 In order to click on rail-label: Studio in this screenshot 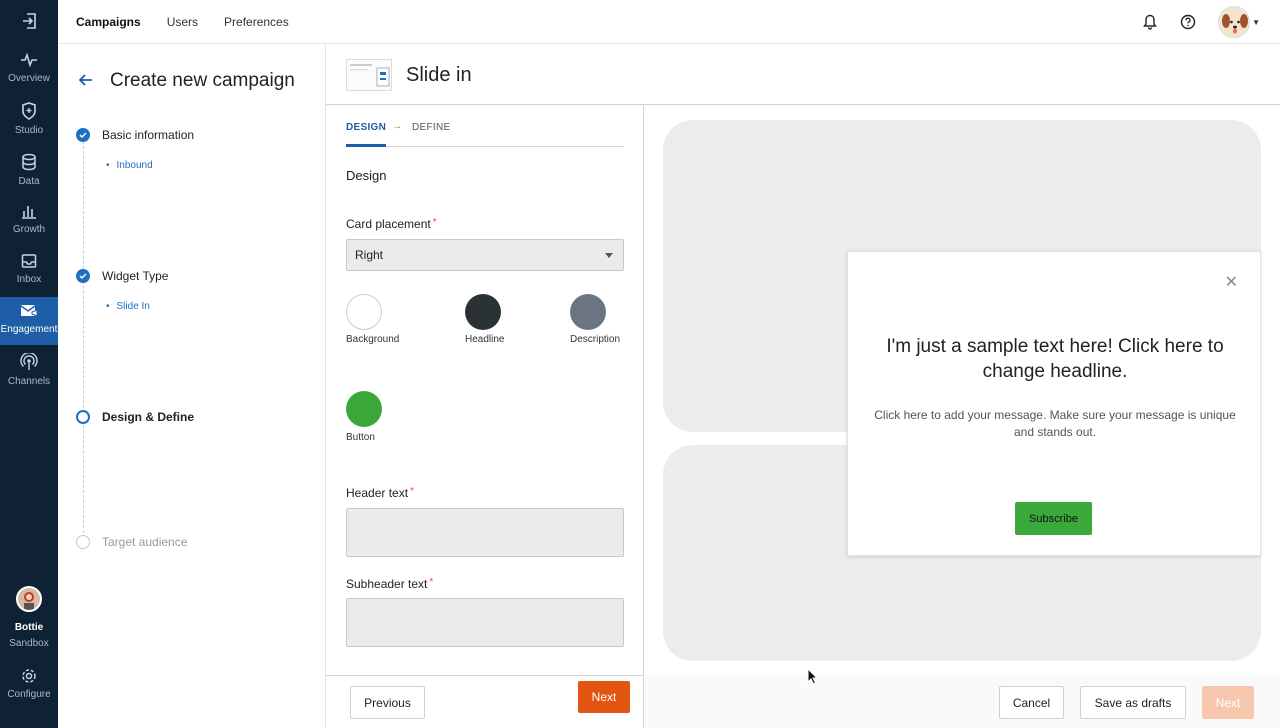, I will do `click(29, 130)`.